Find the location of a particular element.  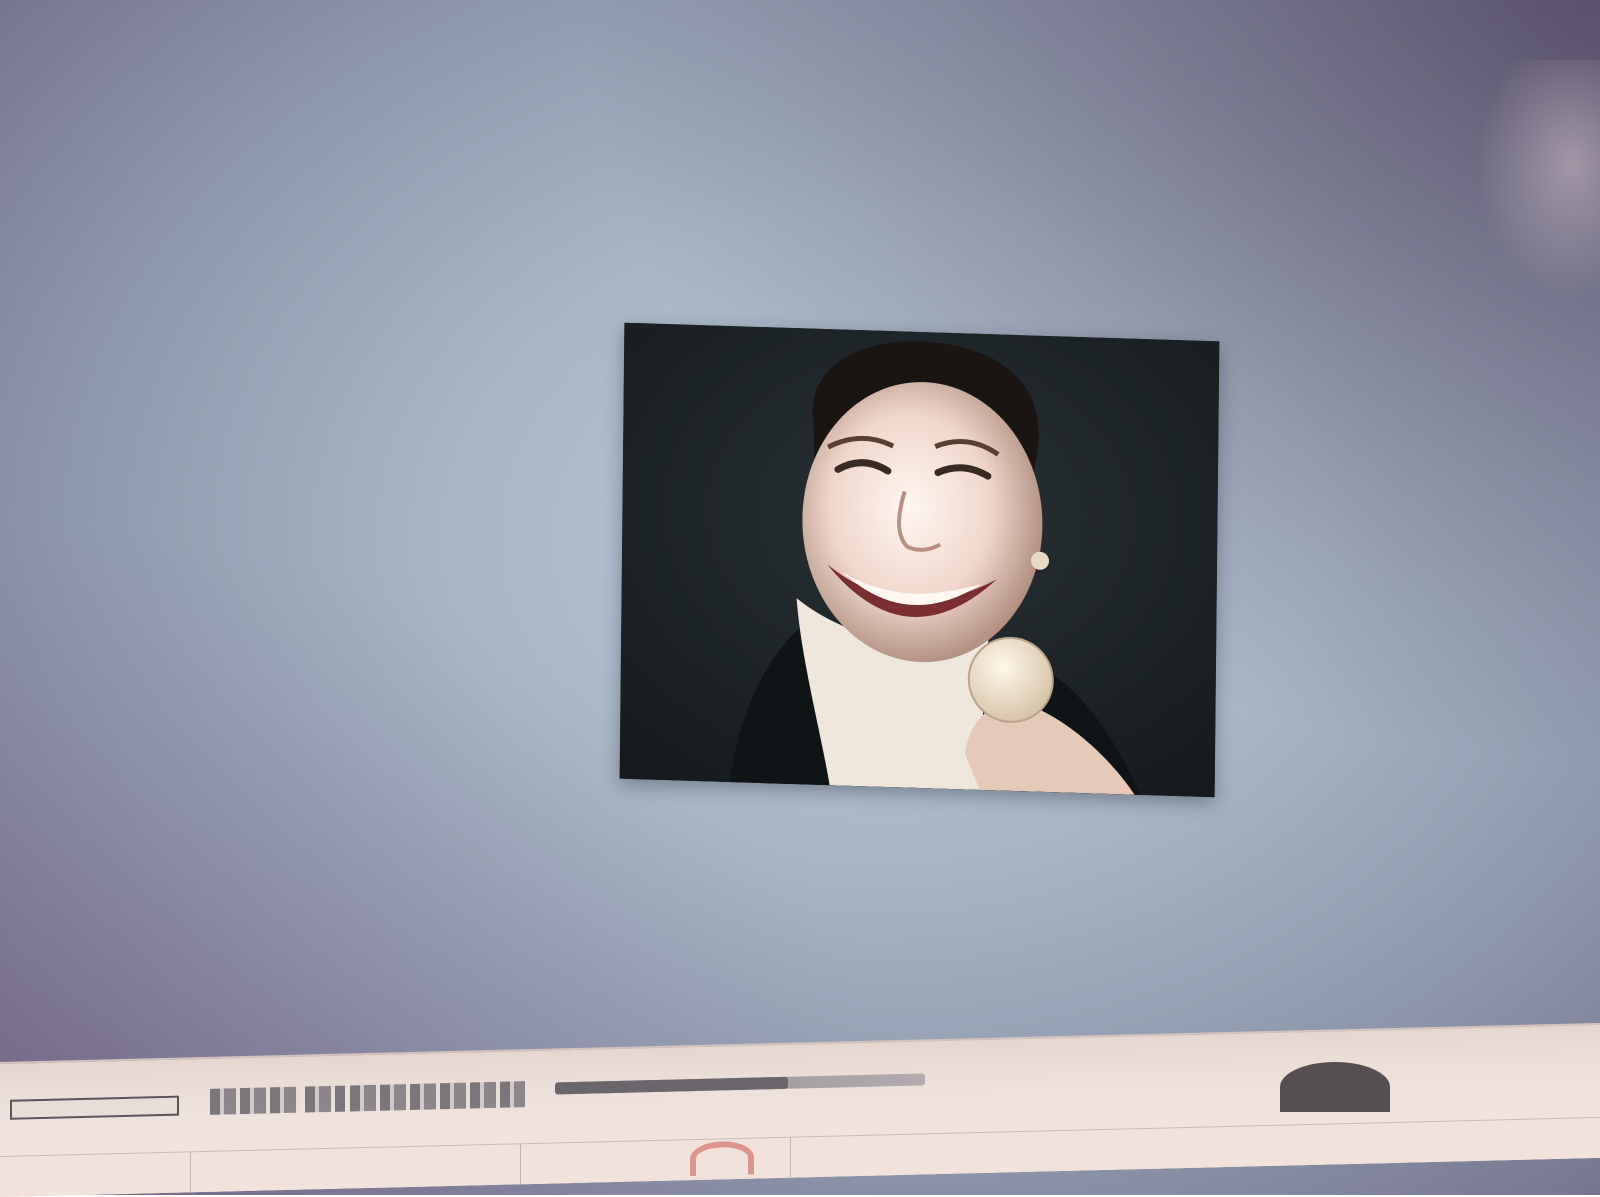

screen-glare is located at coordinates (1530, 190).